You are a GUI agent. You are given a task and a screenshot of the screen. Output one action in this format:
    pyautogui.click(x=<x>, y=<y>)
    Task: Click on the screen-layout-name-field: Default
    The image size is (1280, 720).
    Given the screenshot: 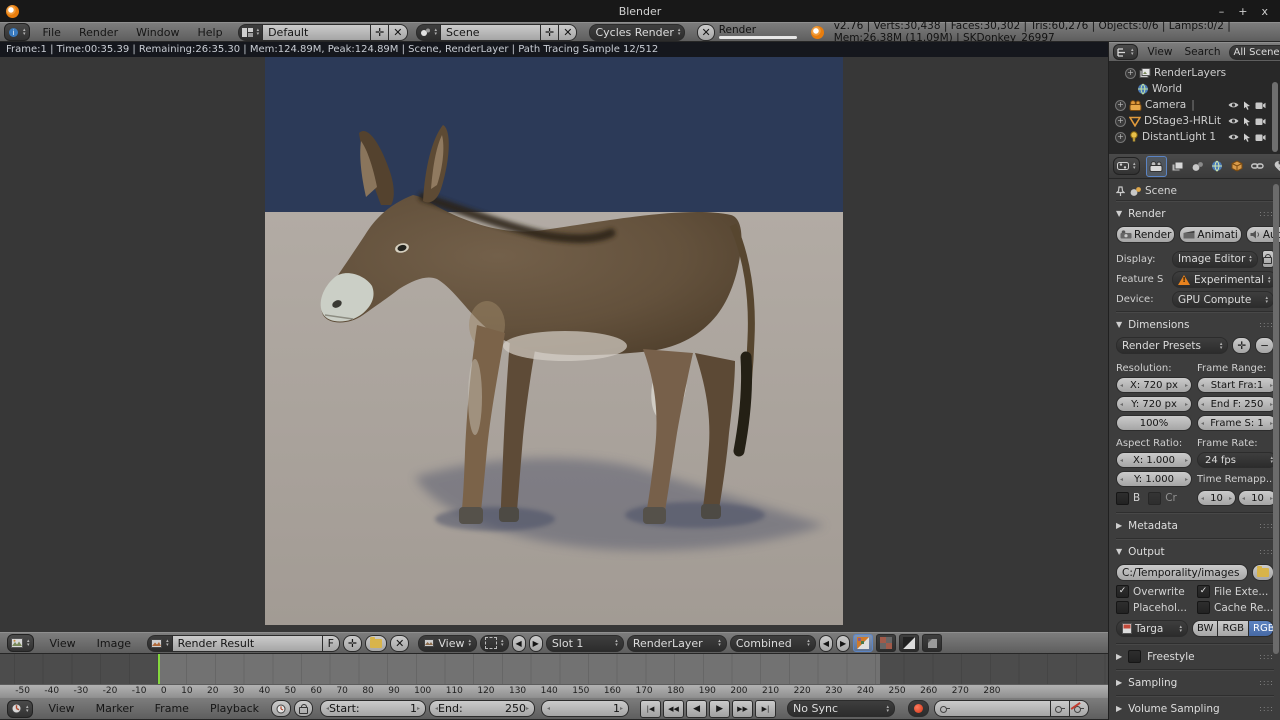 What is the action you would take?
    pyautogui.click(x=316, y=32)
    